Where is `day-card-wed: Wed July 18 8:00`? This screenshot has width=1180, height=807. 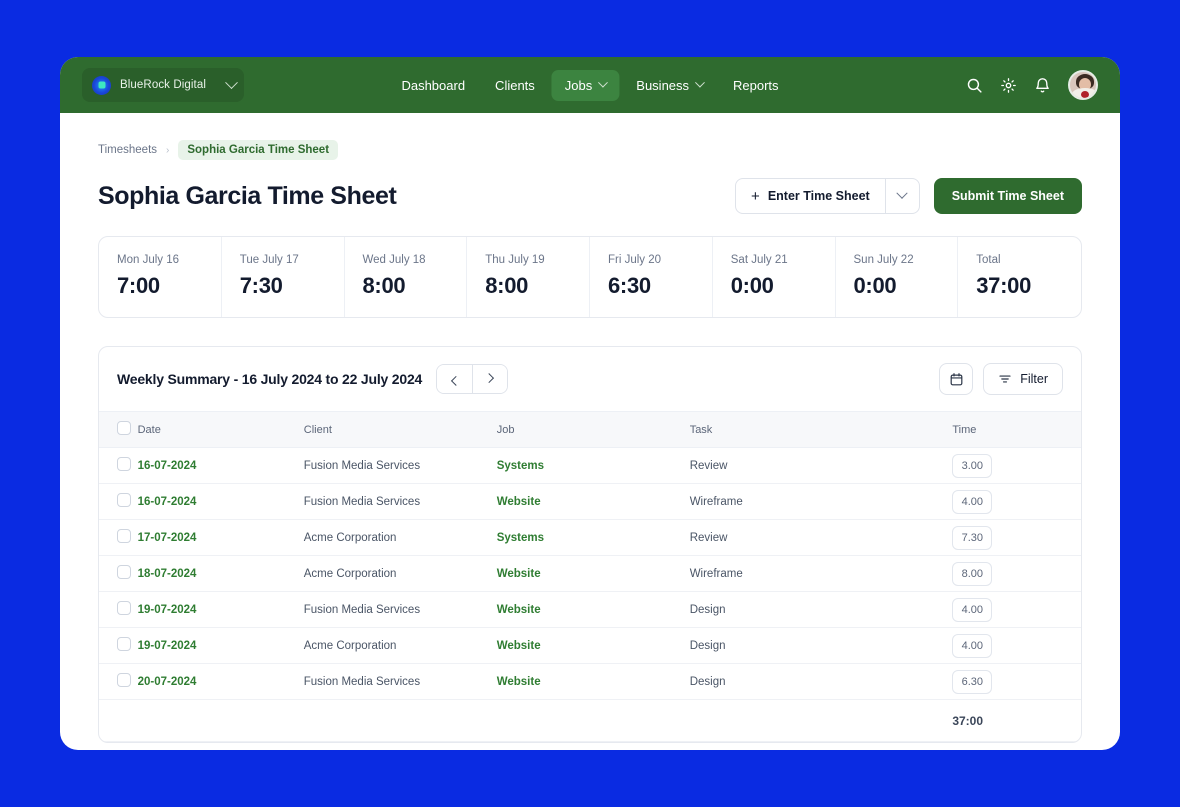 day-card-wed: Wed July 18 8:00 is located at coordinates (406, 277).